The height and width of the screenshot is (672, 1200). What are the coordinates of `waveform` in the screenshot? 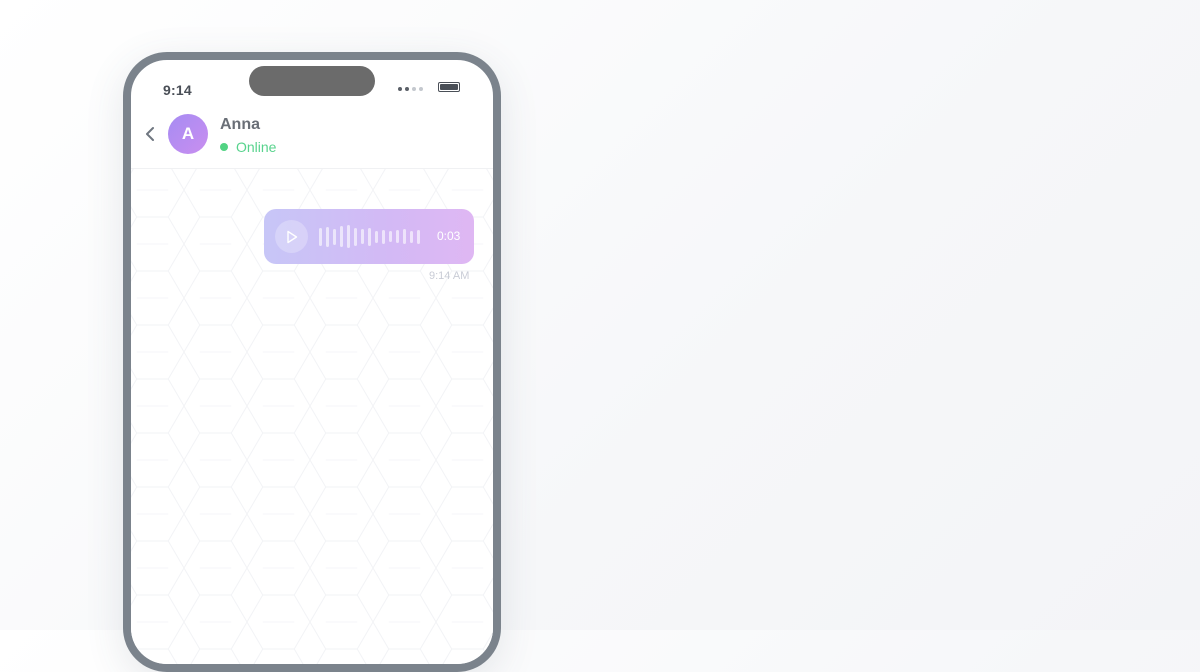 It's located at (369, 236).